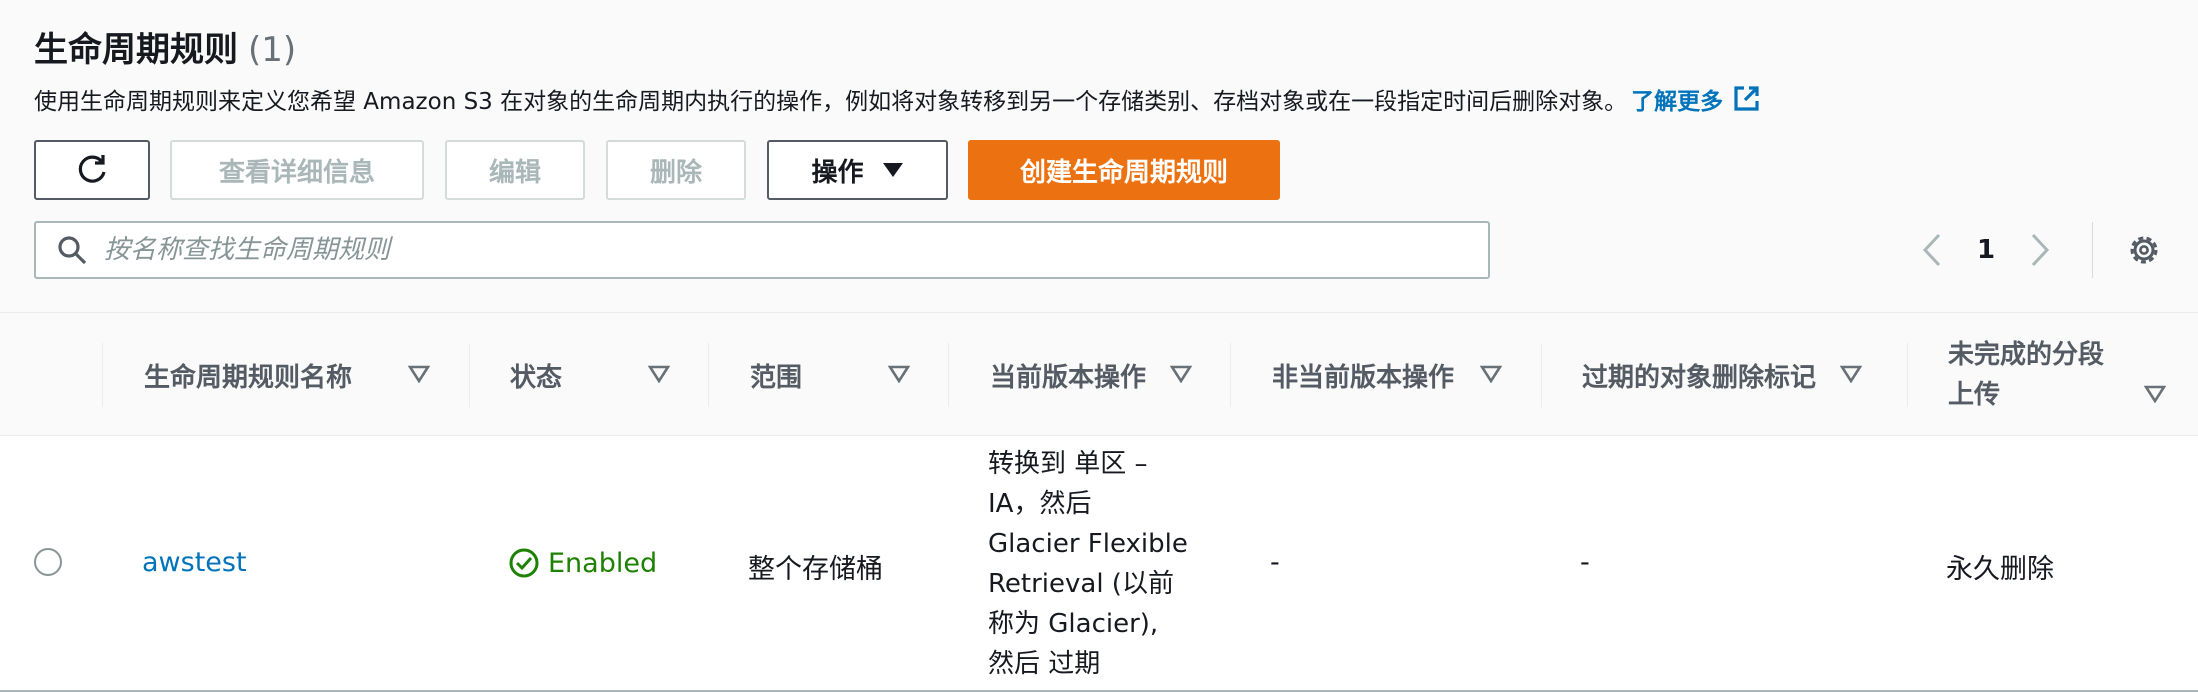 This screenshot has width=2198, height=692. I want to click on external-link-icon, so click(1746, 98).